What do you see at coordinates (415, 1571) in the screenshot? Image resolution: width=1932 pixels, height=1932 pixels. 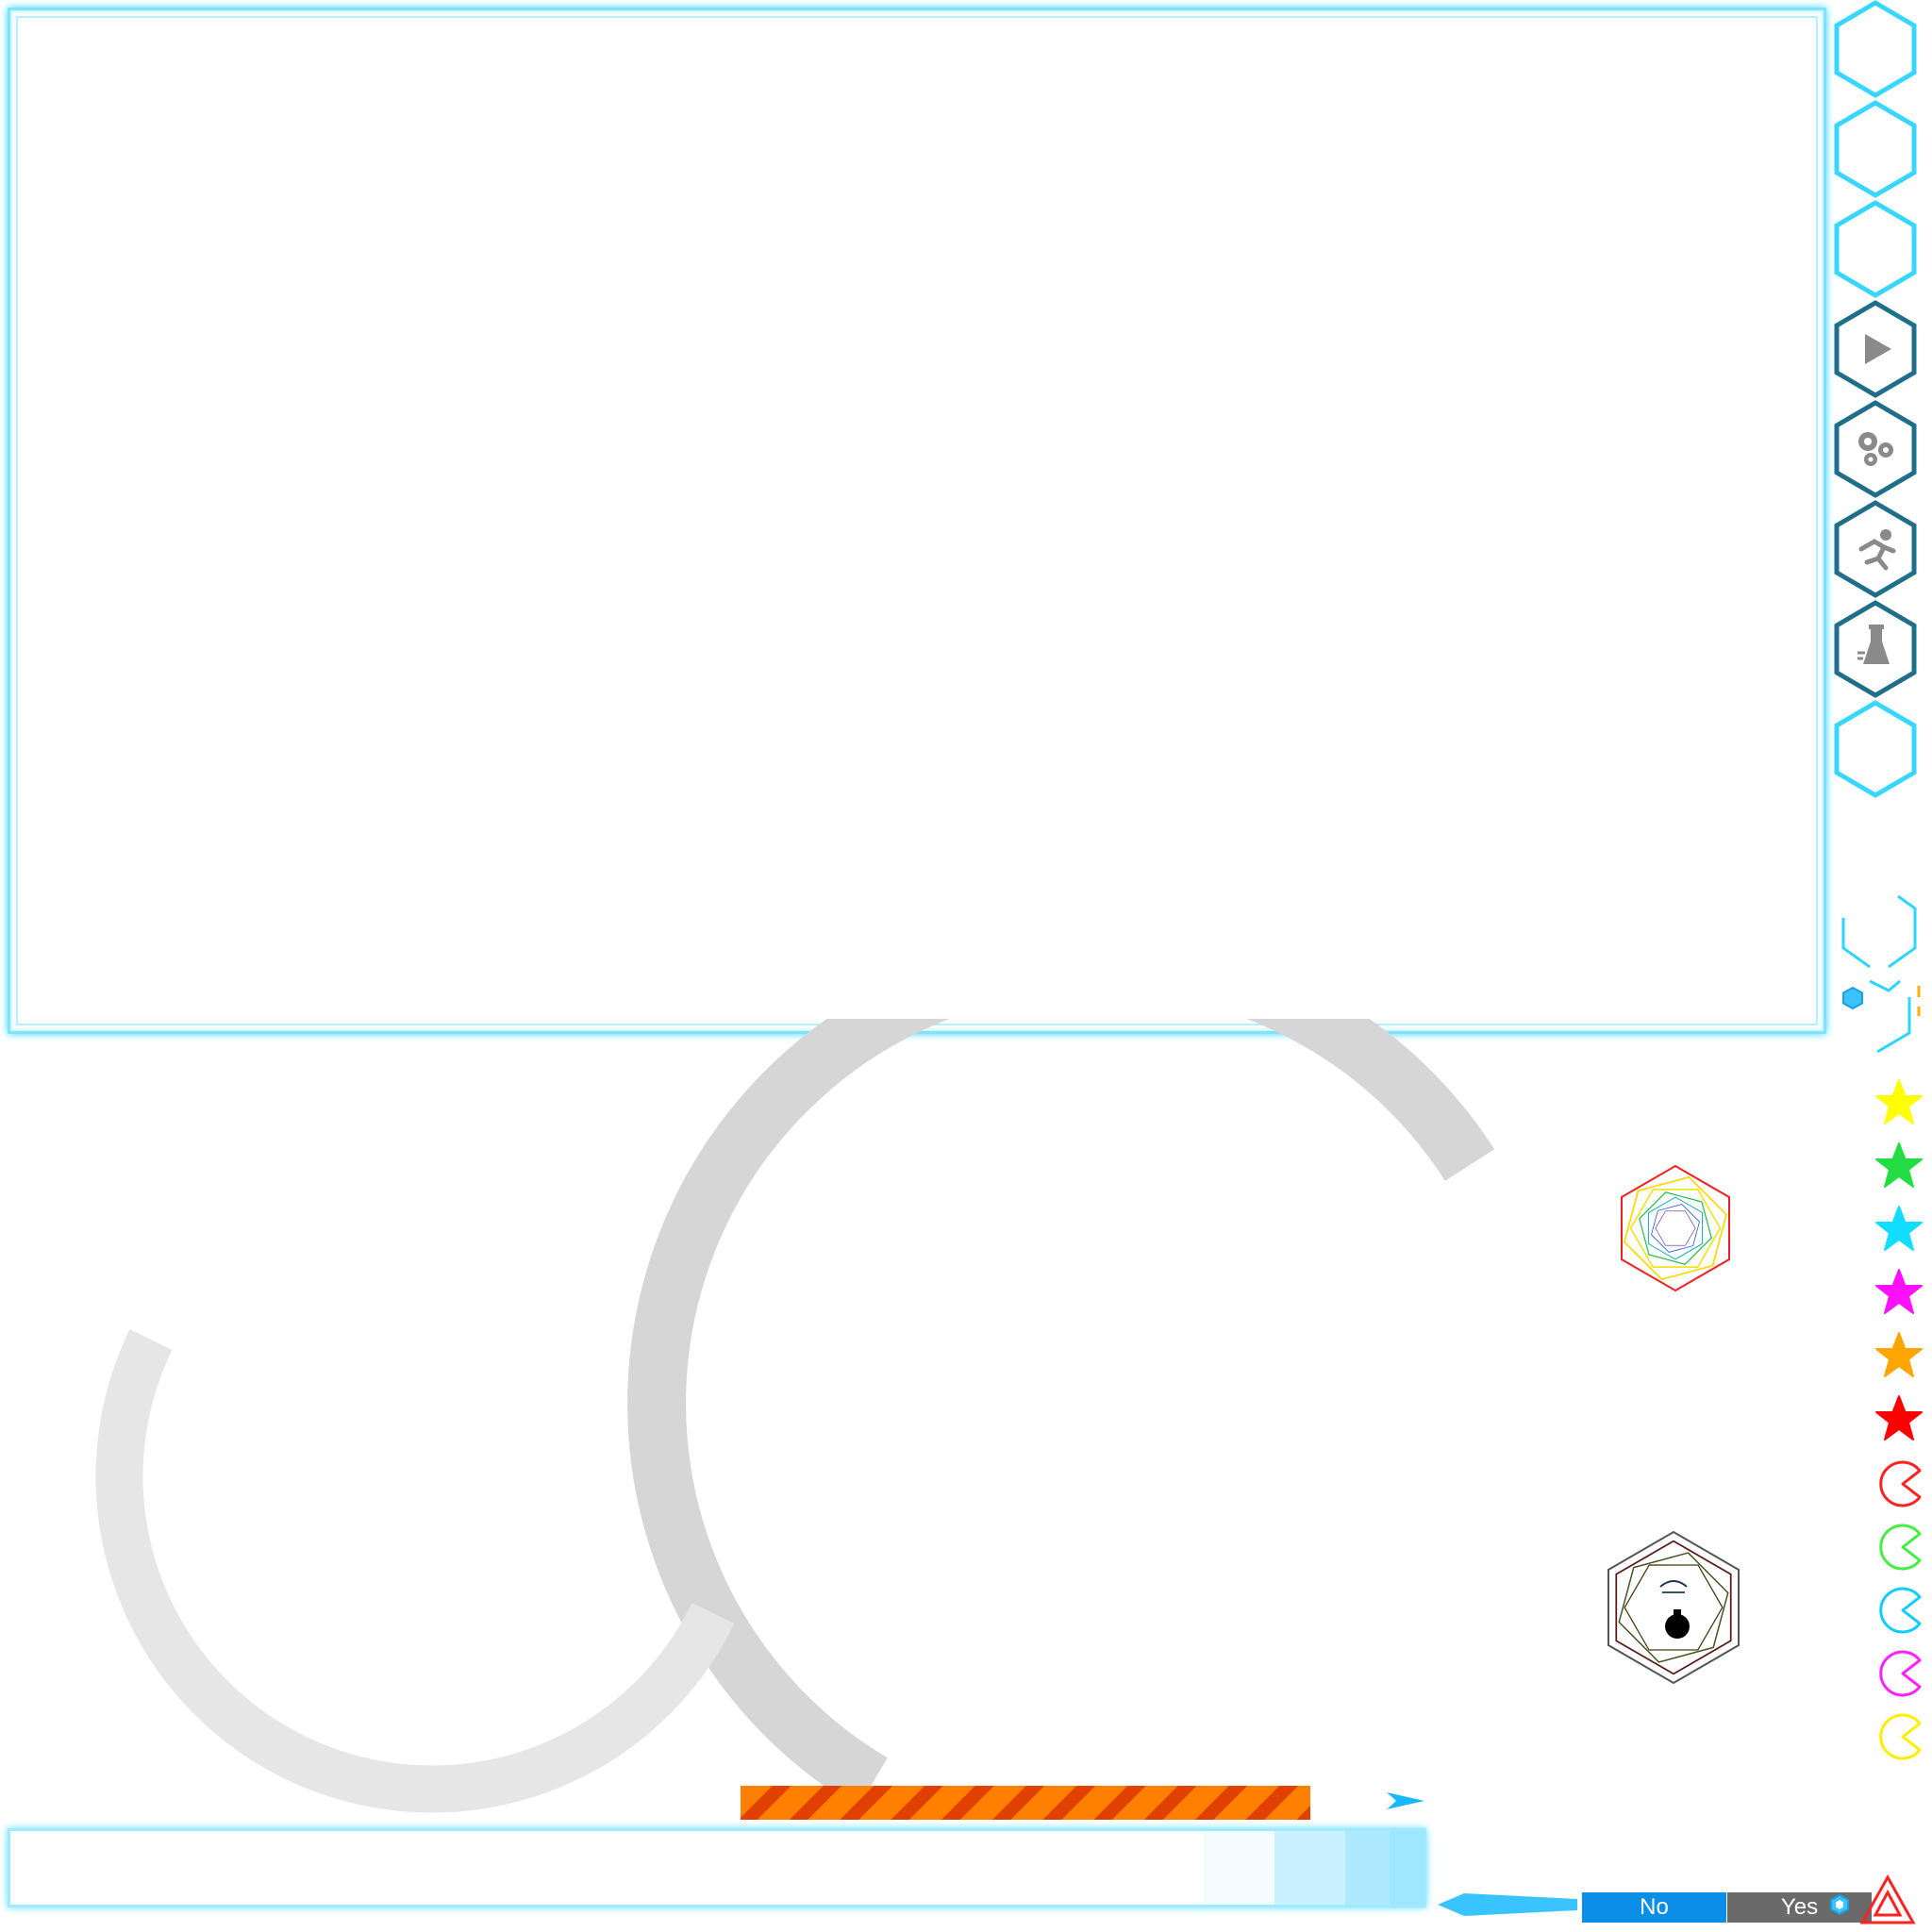 I see `ring-small` at bounding box center [415, 1571].